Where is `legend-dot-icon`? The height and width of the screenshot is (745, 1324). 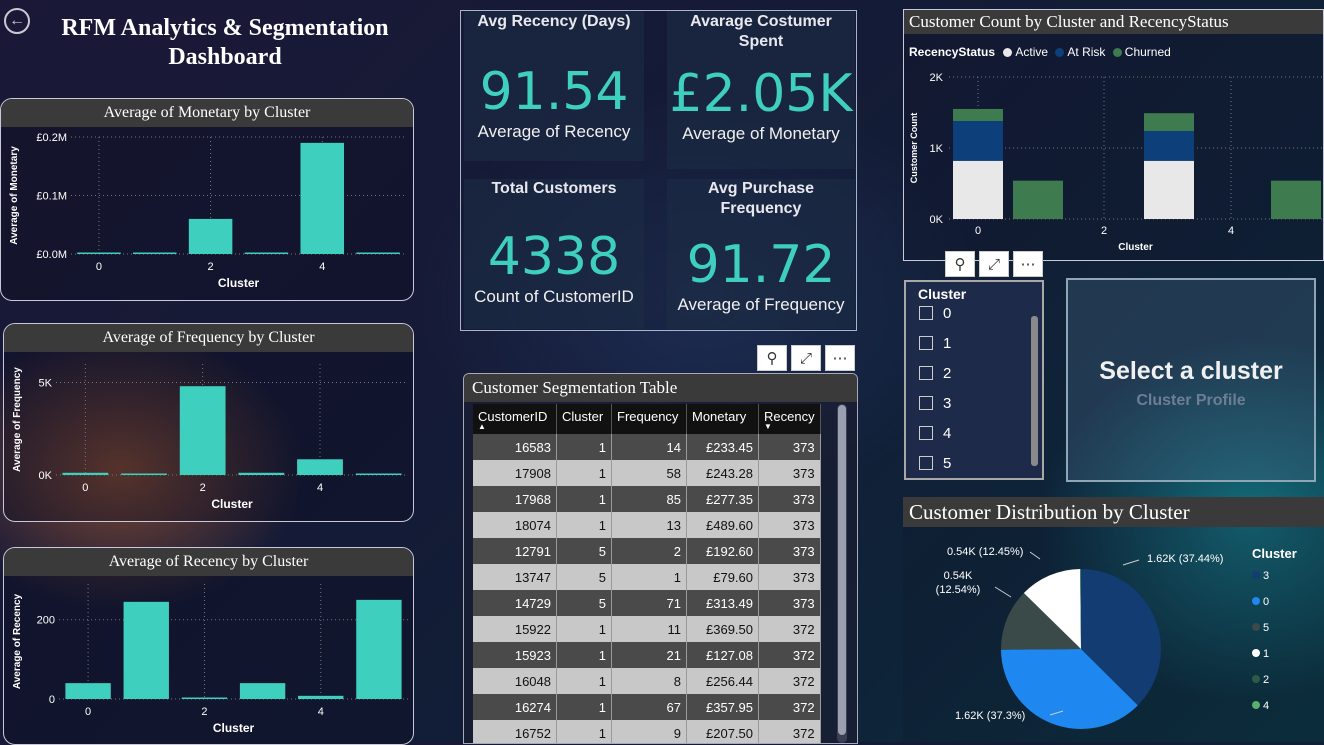 legend-dot-icon is located at coordinates (1059, 52).